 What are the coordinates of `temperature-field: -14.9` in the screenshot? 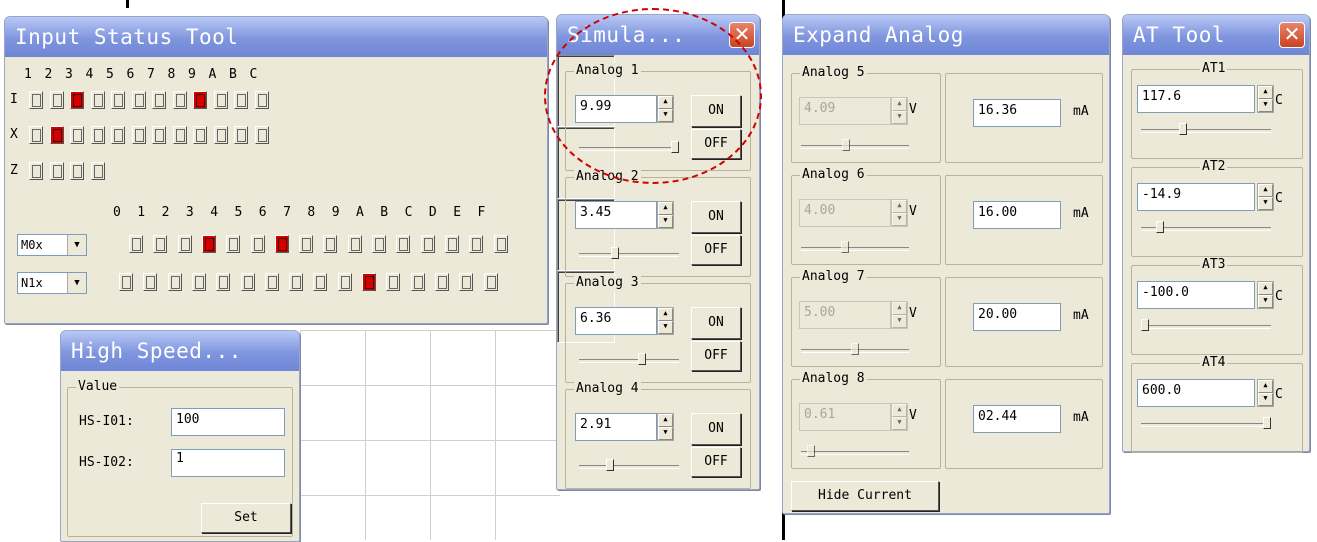 It's located at (1196, 197).